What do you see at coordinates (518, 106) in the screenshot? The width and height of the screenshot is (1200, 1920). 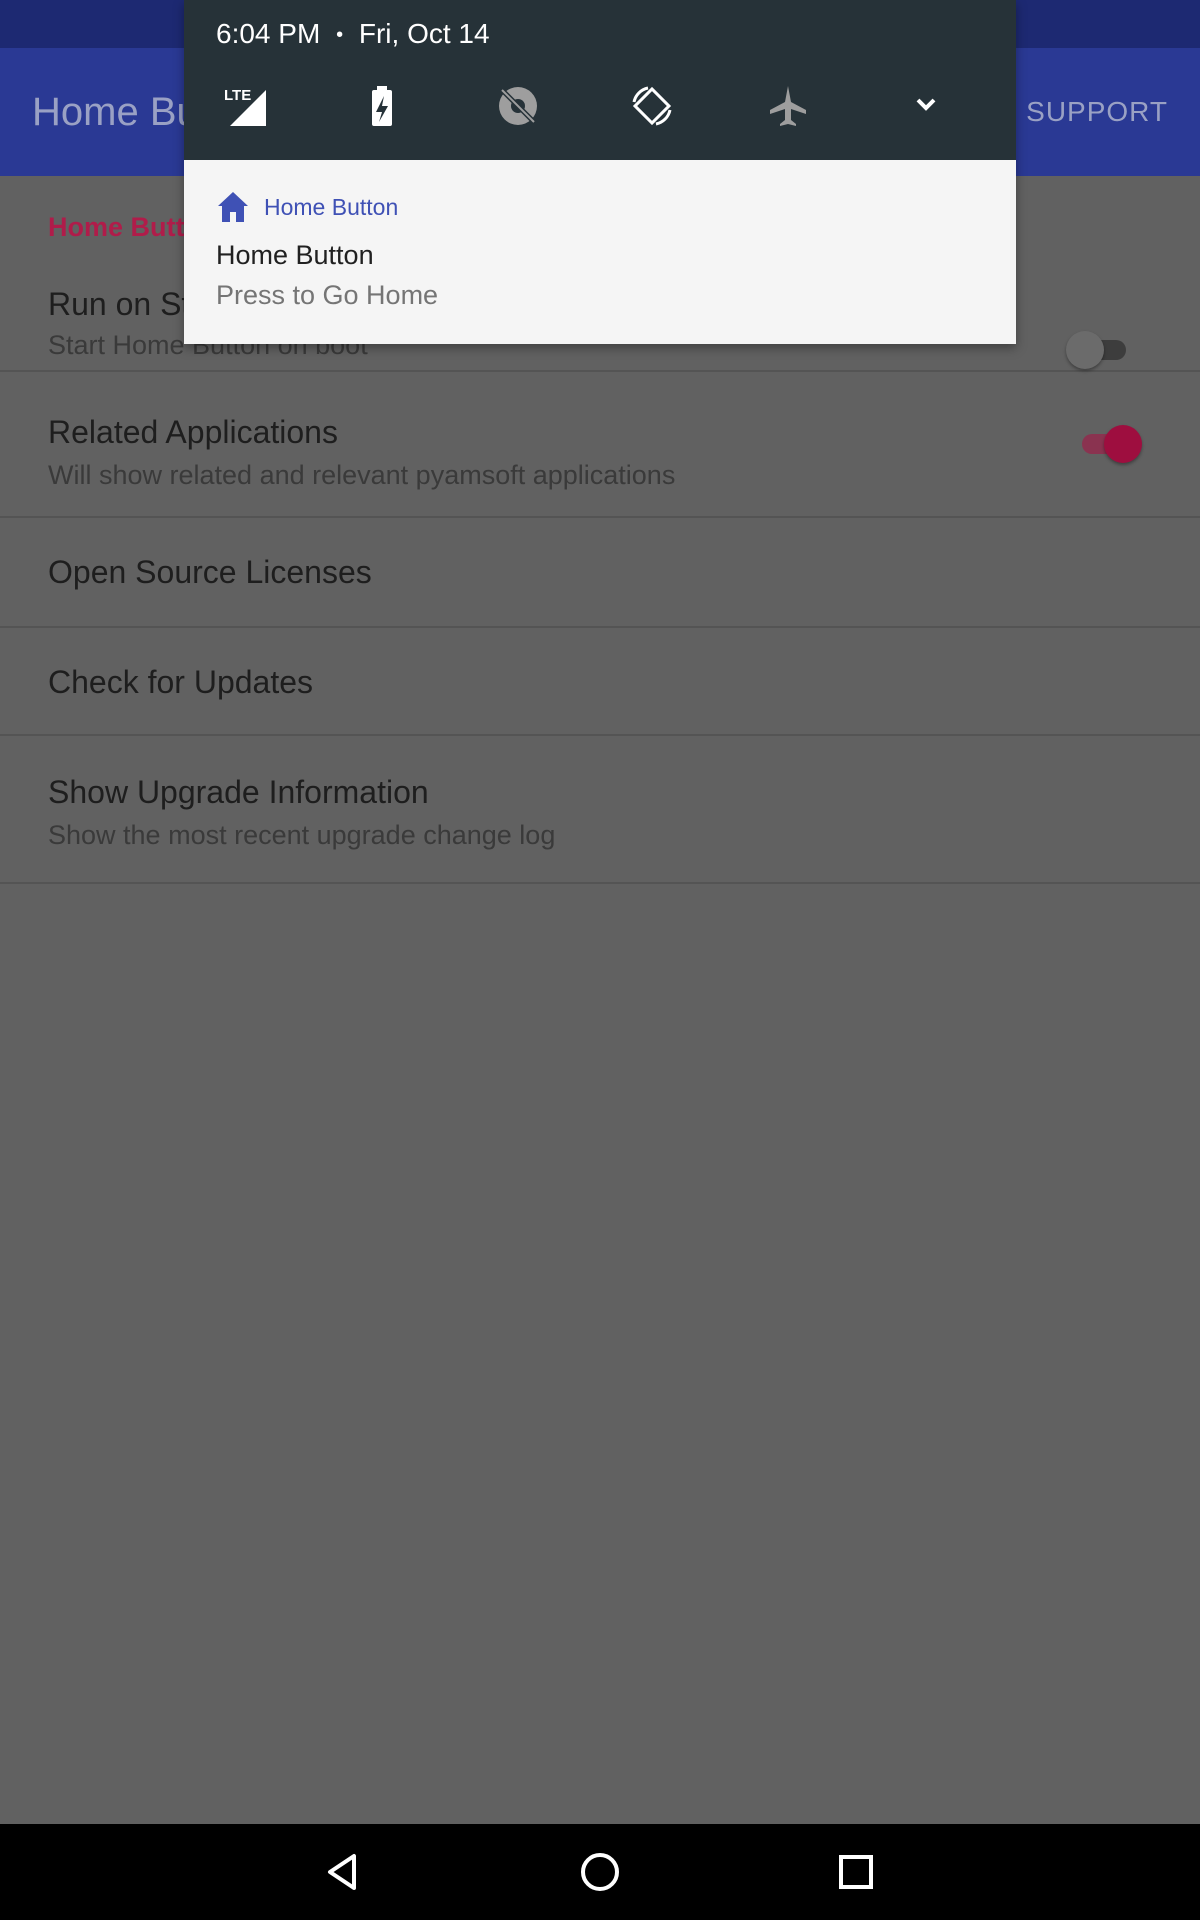 I see `location-off-icon` at bounding box center [518, 106].